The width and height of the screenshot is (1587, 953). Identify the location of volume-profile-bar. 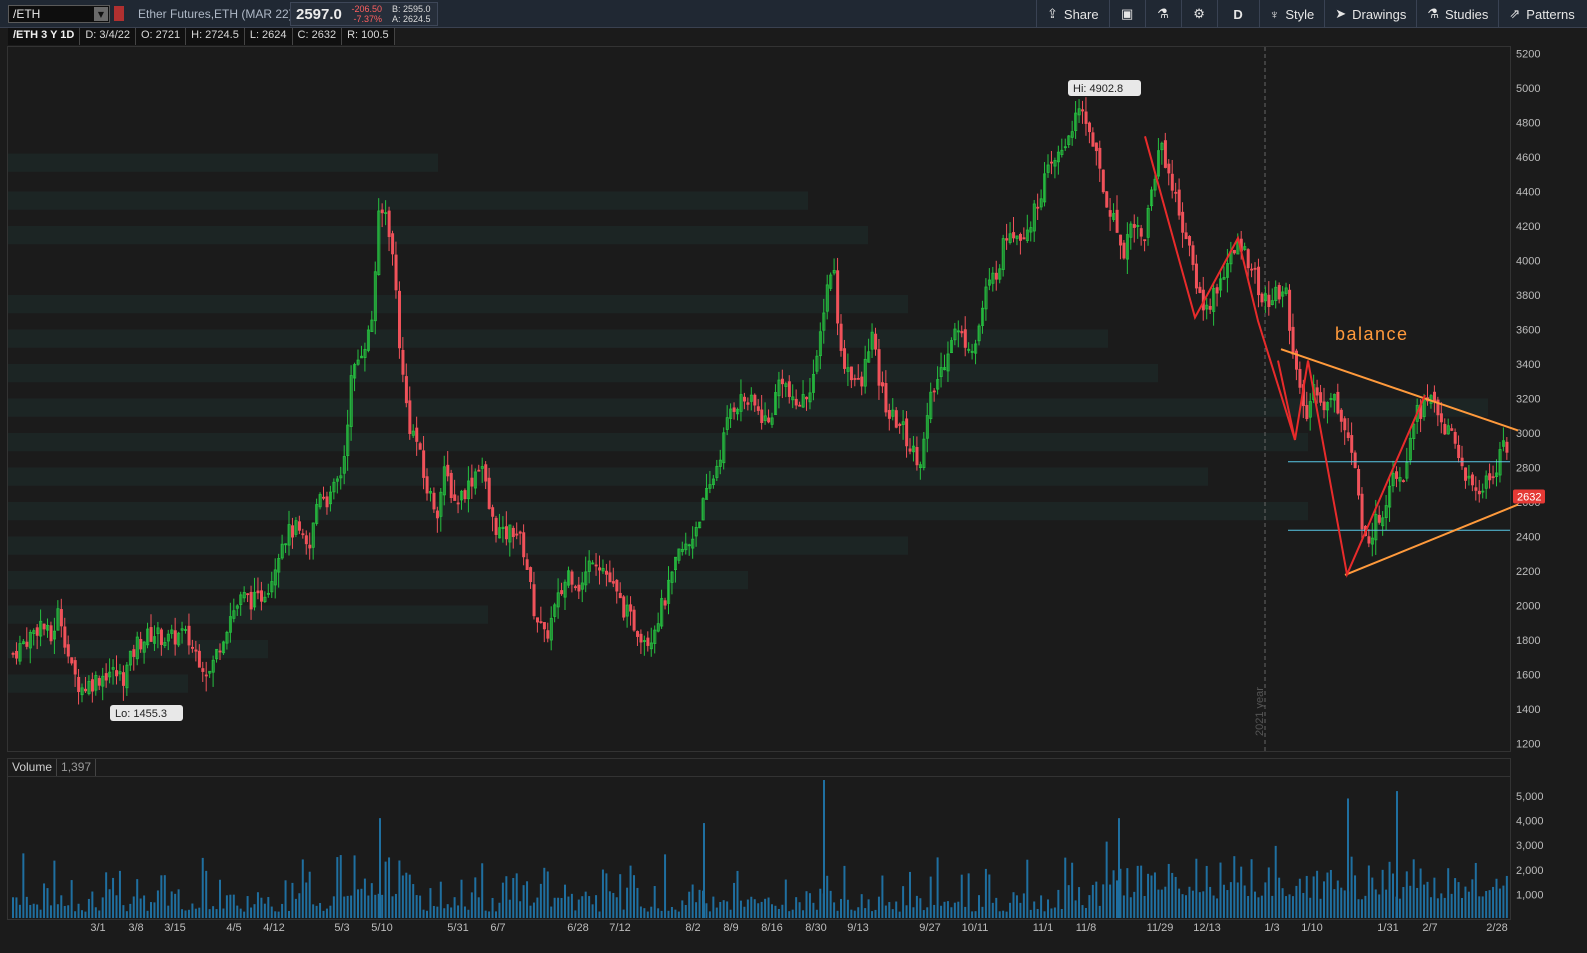
(458, 545).